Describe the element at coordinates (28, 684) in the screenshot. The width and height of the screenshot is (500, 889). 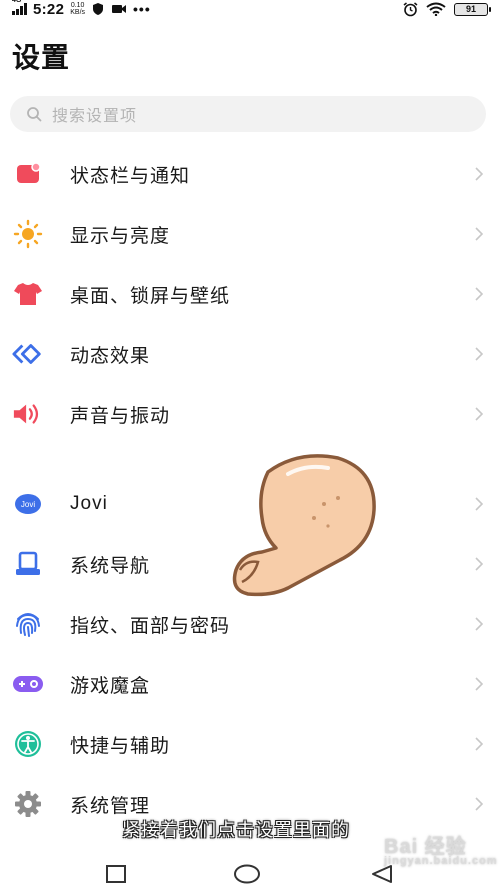
I see `gamepad-icon` at that location.